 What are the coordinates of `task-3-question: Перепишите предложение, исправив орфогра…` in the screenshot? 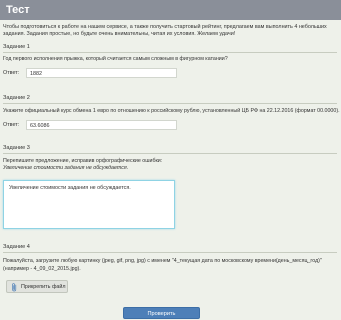 It's located at (83, 161).